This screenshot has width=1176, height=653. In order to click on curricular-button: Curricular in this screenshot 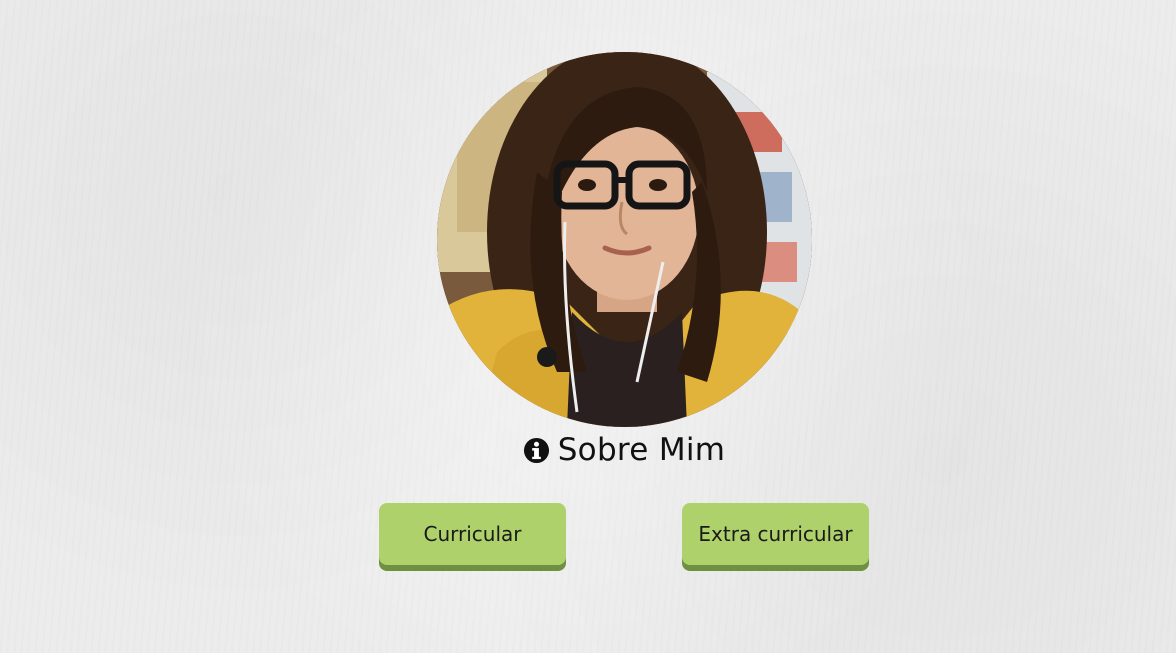, I will do `click(472, 534)`.